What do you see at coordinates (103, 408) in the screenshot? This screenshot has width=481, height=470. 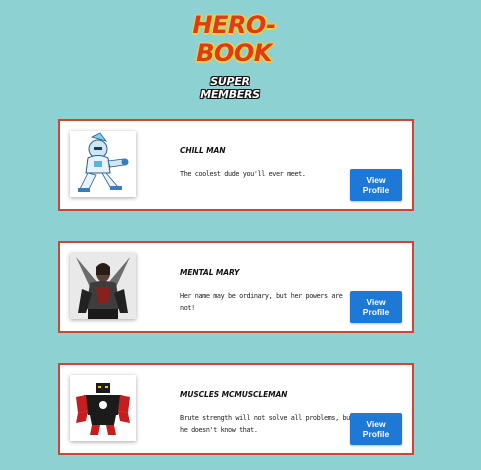 I see `muscles-mcmuscleman-avatar` at bounding box center [103, 408].